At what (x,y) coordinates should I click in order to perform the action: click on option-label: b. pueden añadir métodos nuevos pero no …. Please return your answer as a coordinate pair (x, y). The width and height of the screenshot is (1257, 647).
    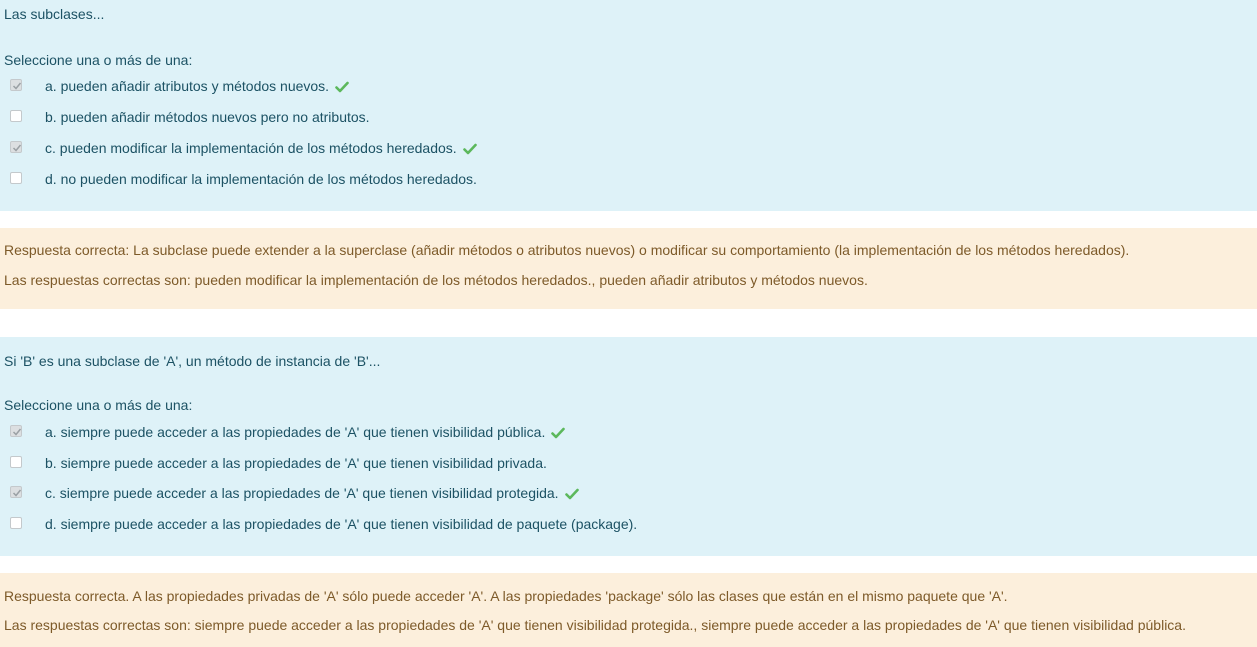
    Looking at the image, I should click on (207, 117).